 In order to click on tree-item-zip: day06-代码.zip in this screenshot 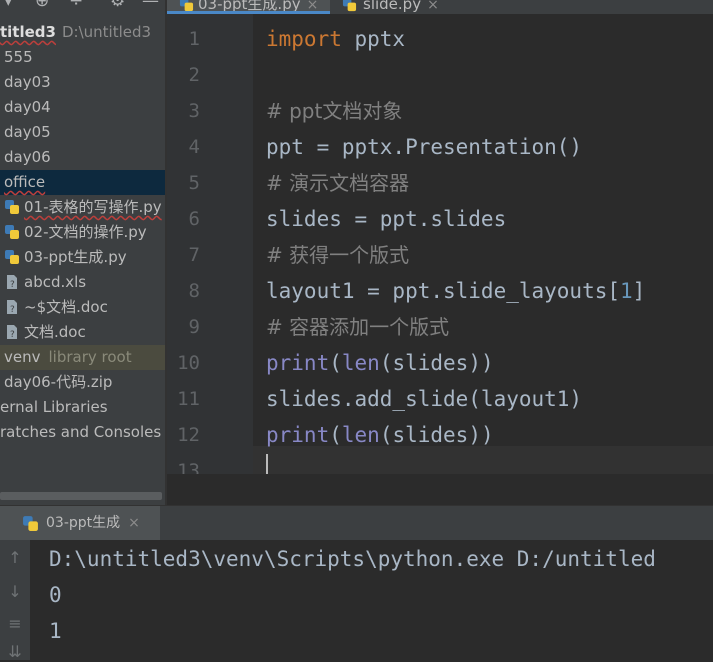, I will do `click(82, 382)`.